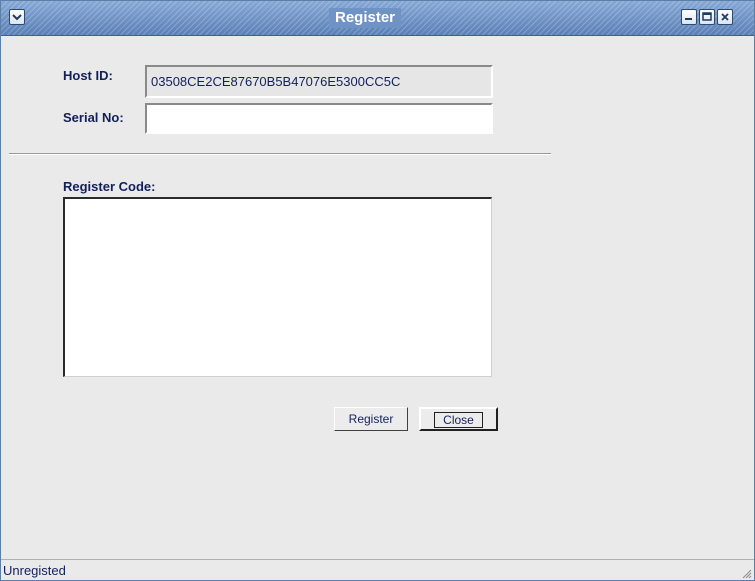 This screenshot has height=581, width=755. I want to click on serial-no-label: Serial No:, so click(93, 117).